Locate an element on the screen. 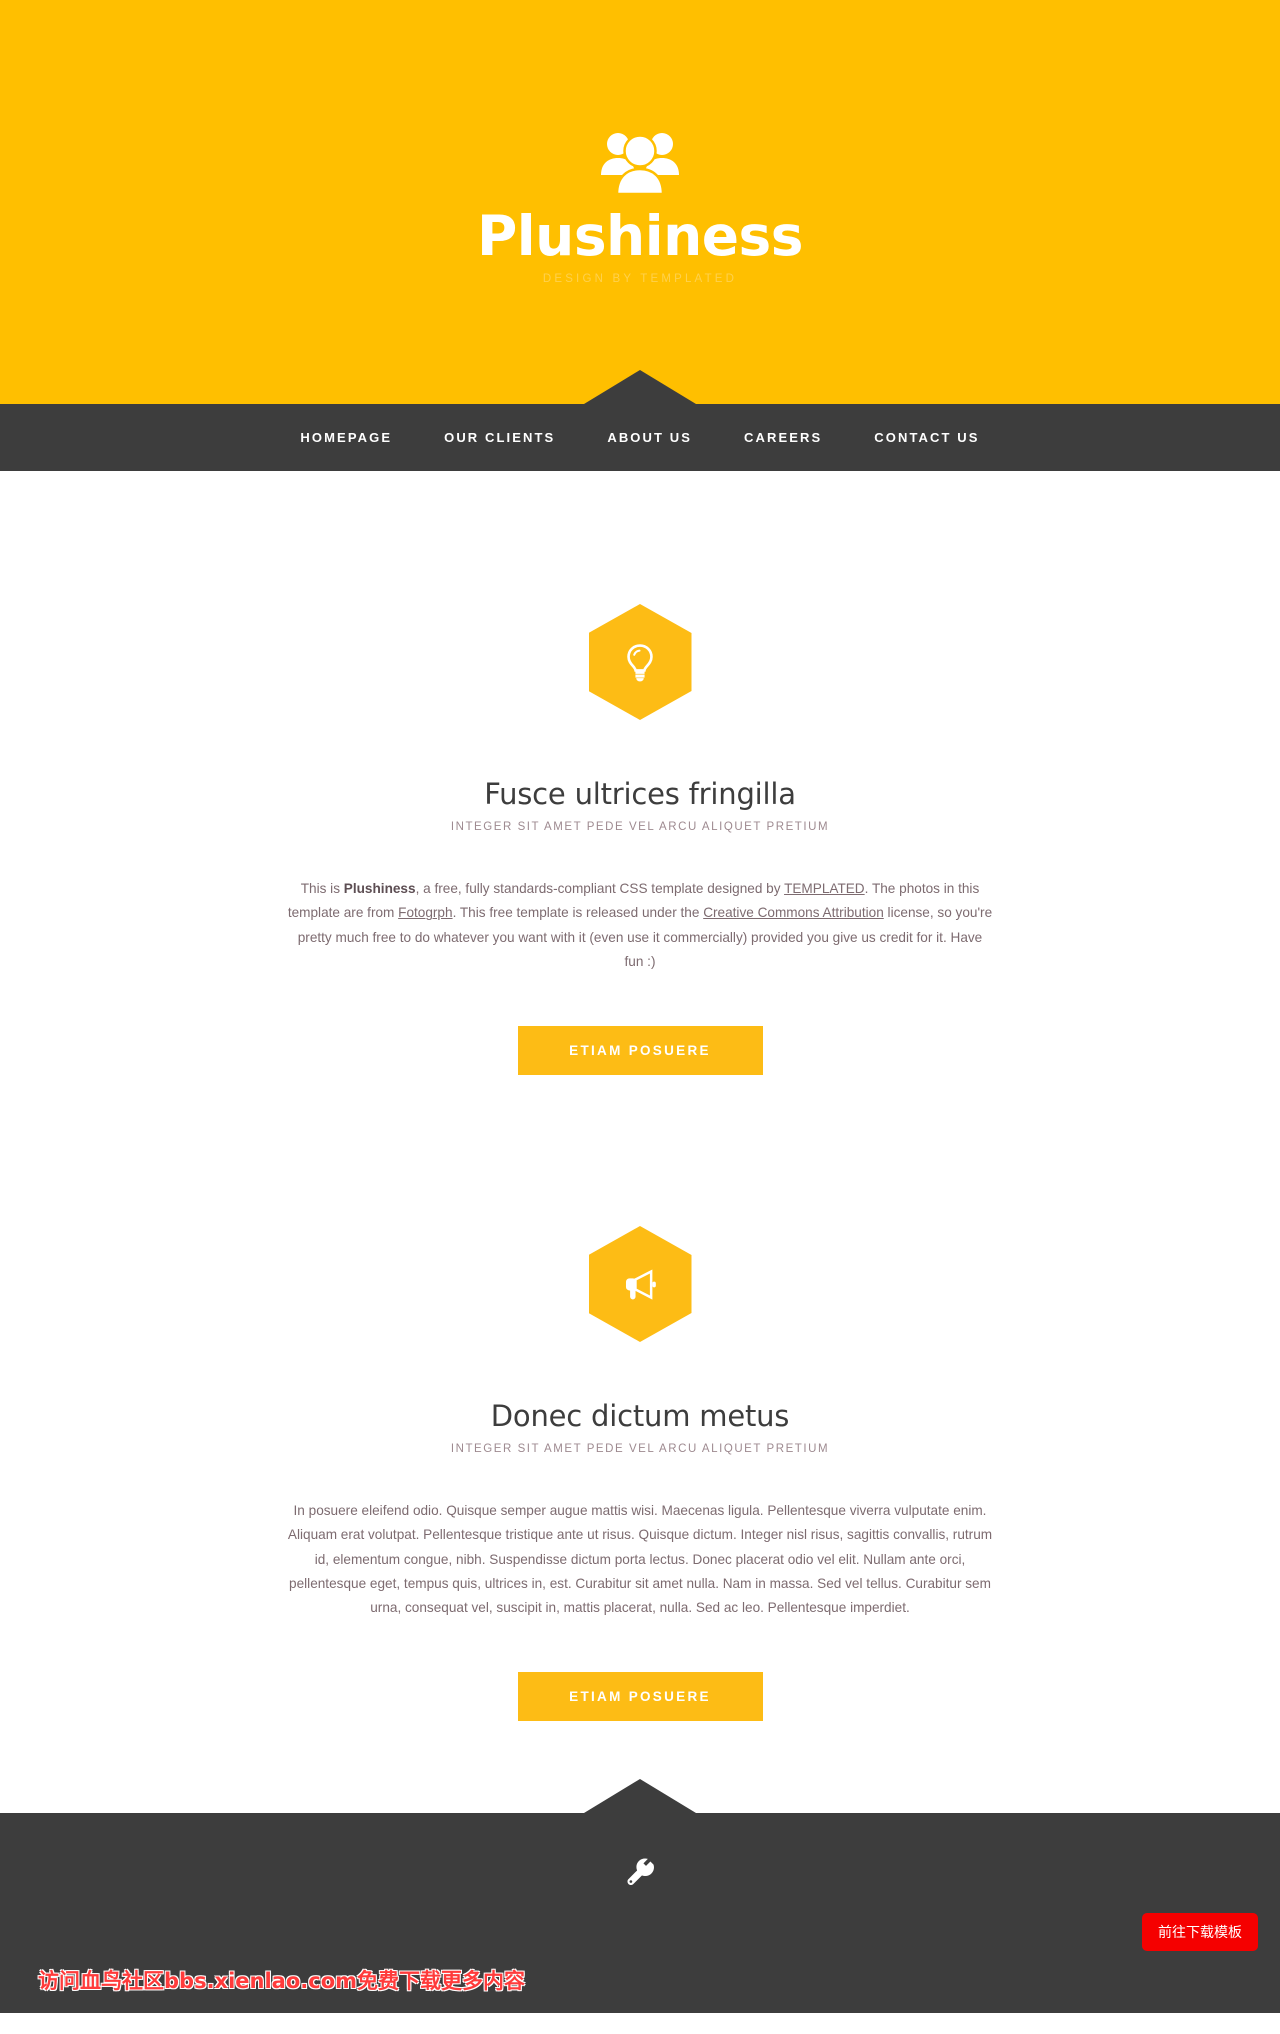 The width and height of the screenshot is (1280, 2034). megaphone-icon is located at coordinates (640, 1284).